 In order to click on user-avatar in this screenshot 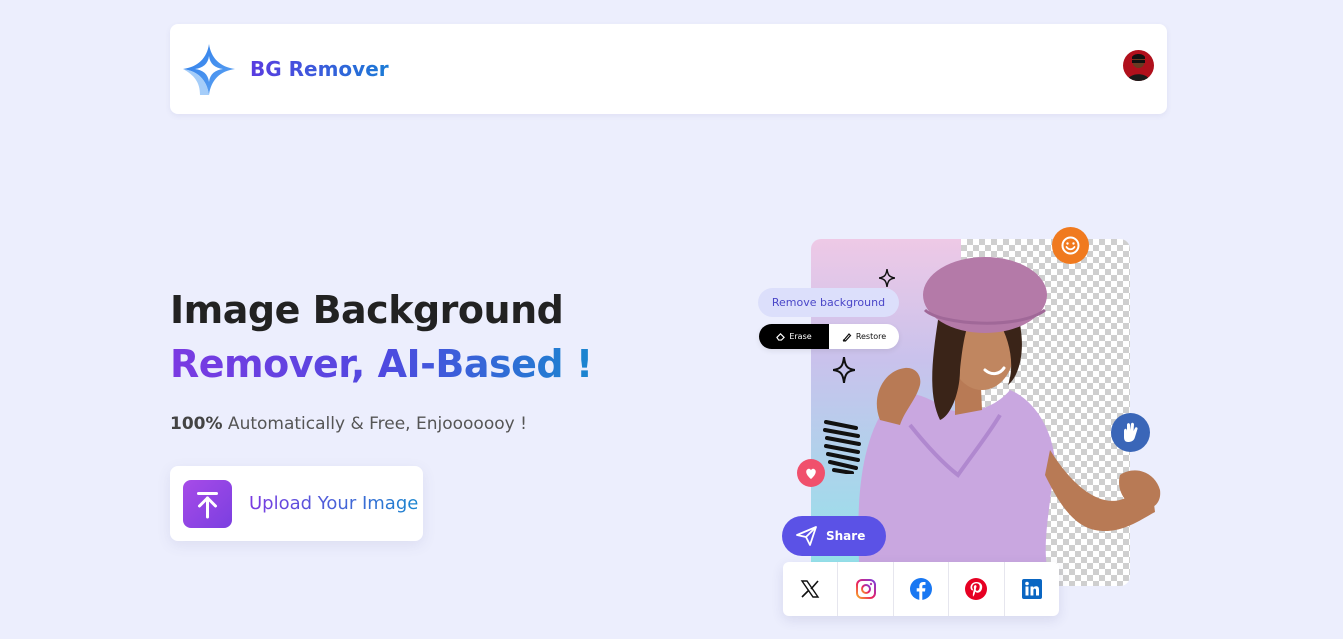, I will do `click(1138, 65)`.